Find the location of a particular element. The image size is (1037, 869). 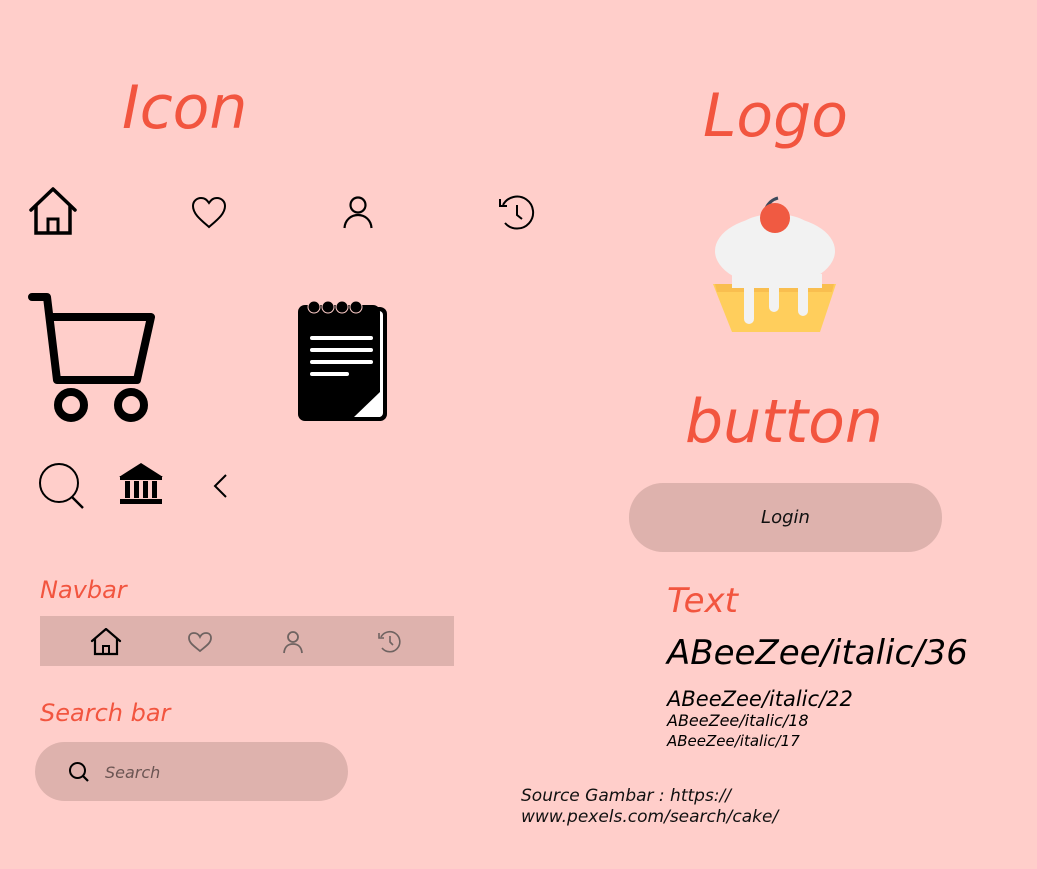

navbar-item-history is located at coordinates (392, 643).